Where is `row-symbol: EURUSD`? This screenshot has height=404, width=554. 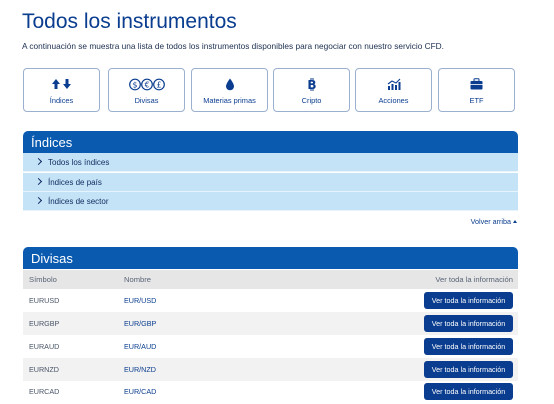 row-symbol: EURUSD is located at coordinates (44, 300).